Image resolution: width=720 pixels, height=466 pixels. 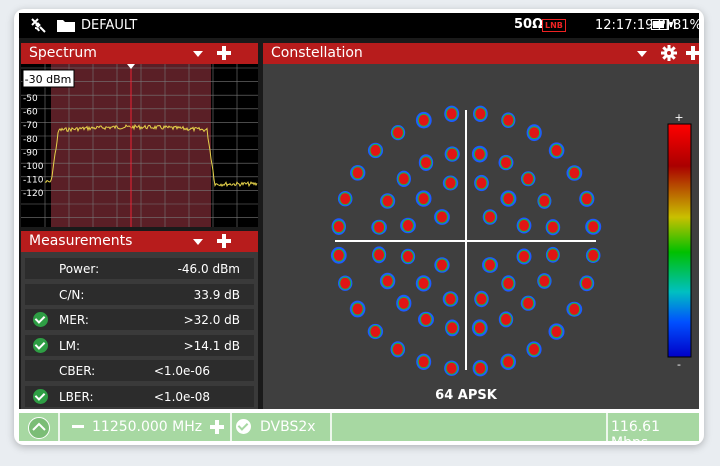 What do you see at coordinates (529, 24) in the screenshot?
I see `impedance-indicator: 50Ω` at bounding box center [529, 24].